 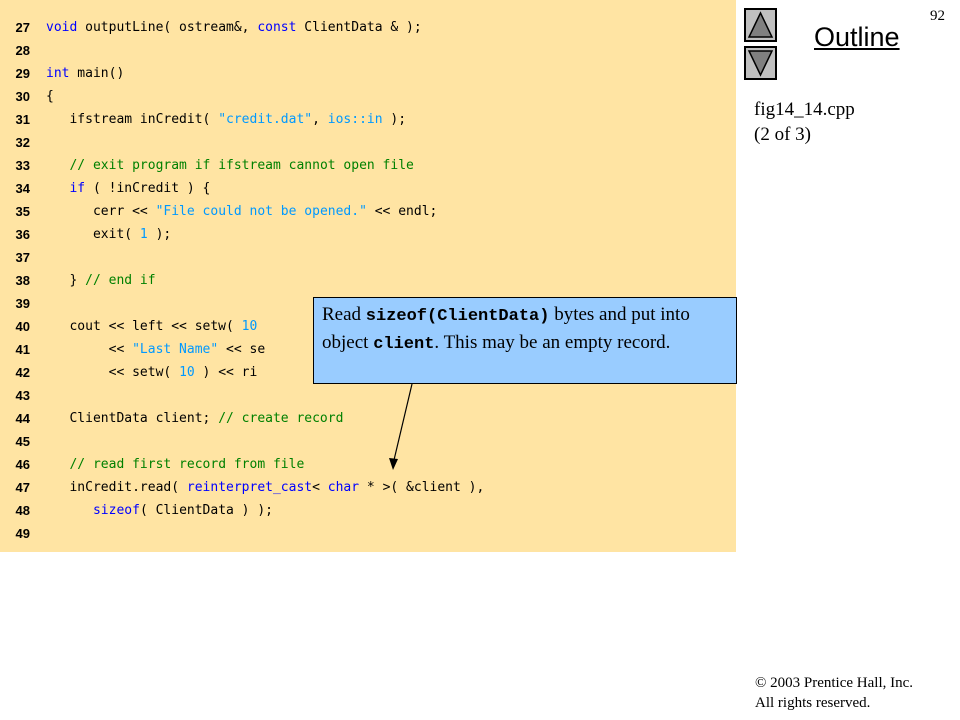 What do you see at coordinates (116, 487) in the screenshot?
I see `code-token: inCredit.read(` at bounding box center [116, 487].